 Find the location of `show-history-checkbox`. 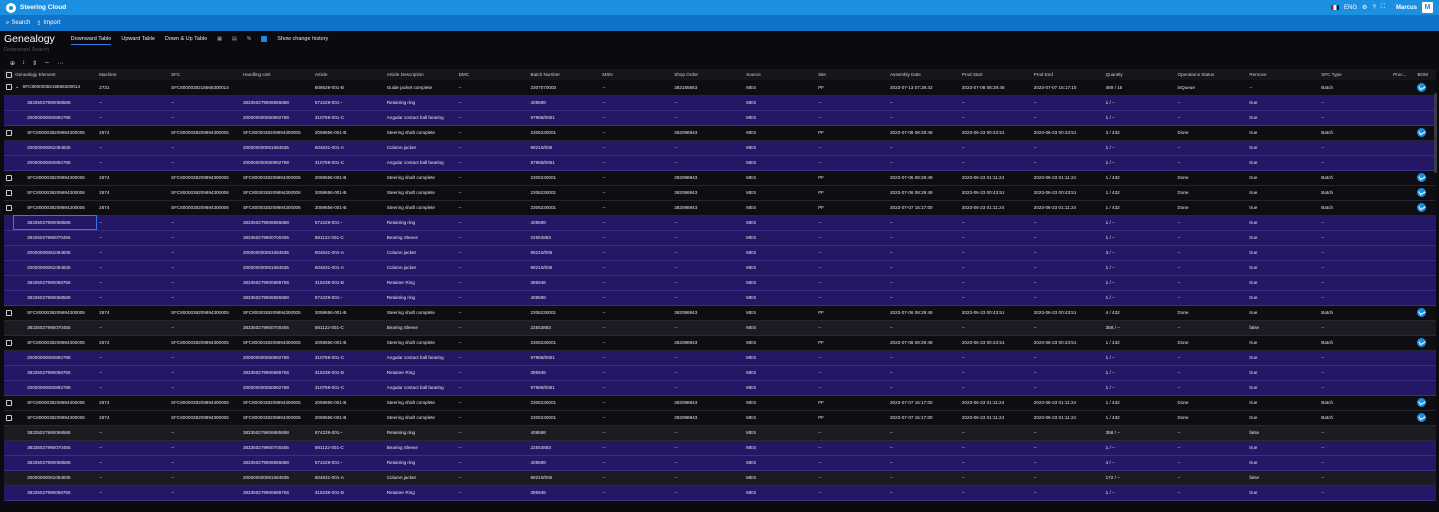

show-history-checkbox is located at coordinates (264, 39).